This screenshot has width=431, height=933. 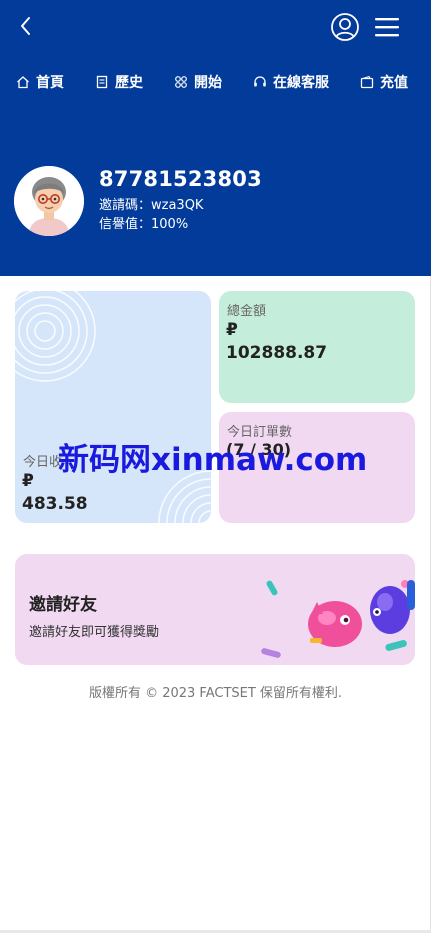 What do you see at coordinates (151, 205) in the screenshot?
I see `invite-code-line: 邀請碼：wza3QK` at bounding box center [151, 205].